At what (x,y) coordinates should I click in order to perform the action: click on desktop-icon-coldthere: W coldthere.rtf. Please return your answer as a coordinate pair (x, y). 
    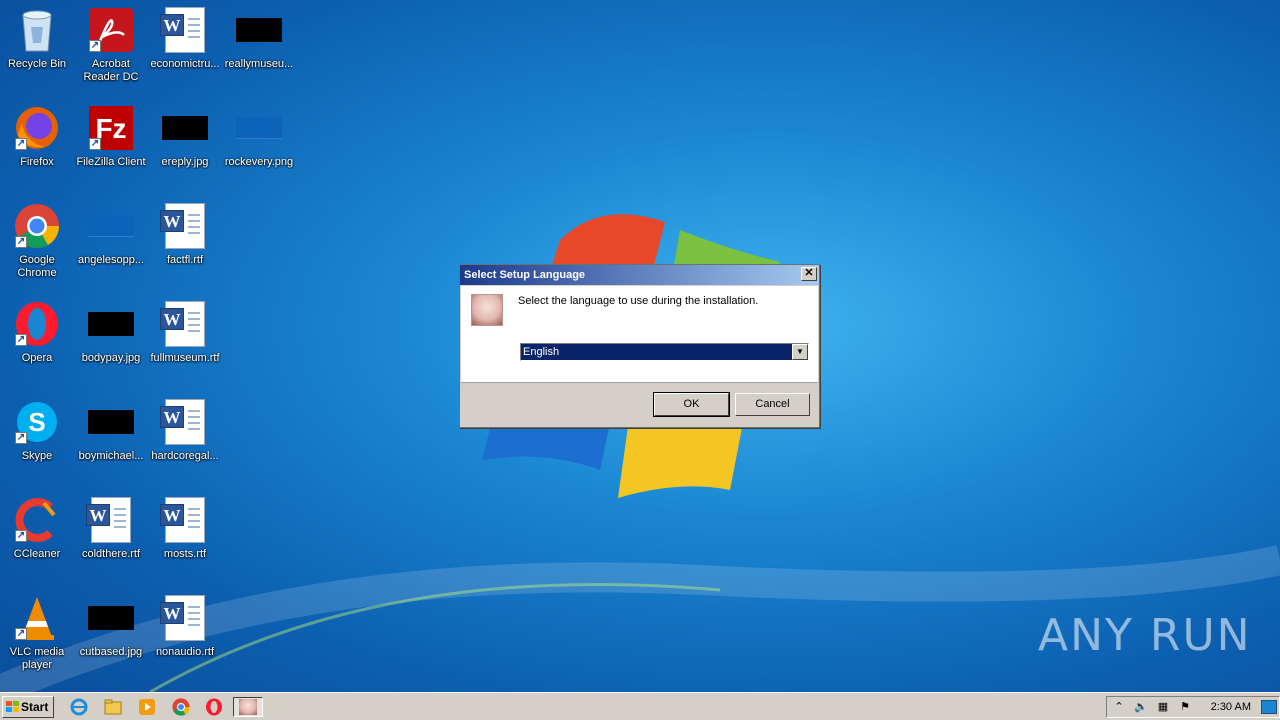
    Looking at the image, I should click on (111, 544).